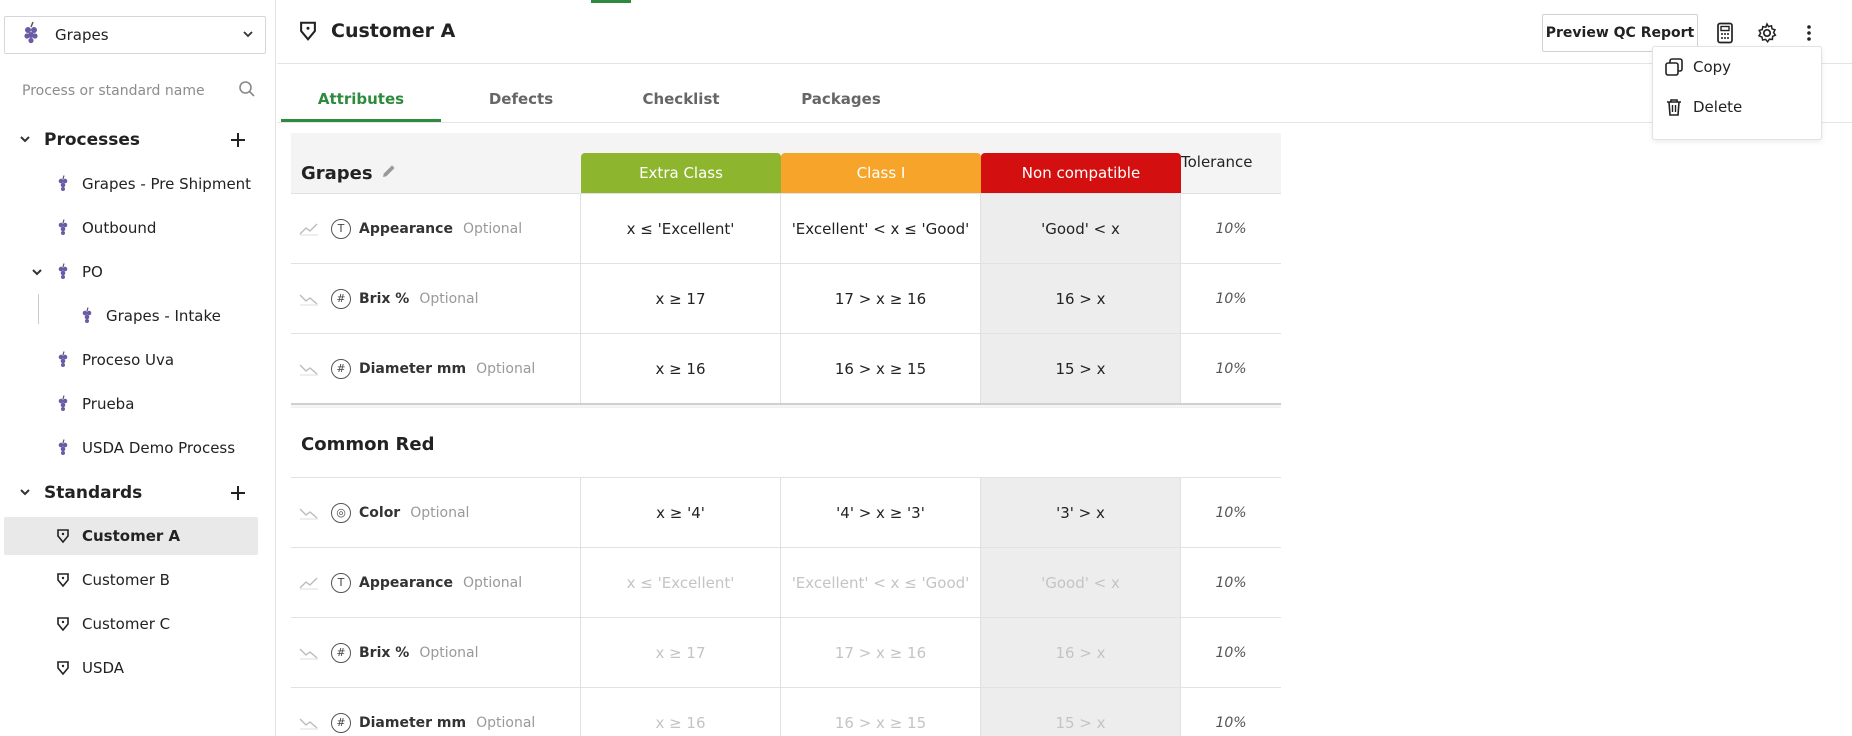 This screenshot has height=736, width=1852. I want to click on processes-section-header: Processes, so click(138, 140).